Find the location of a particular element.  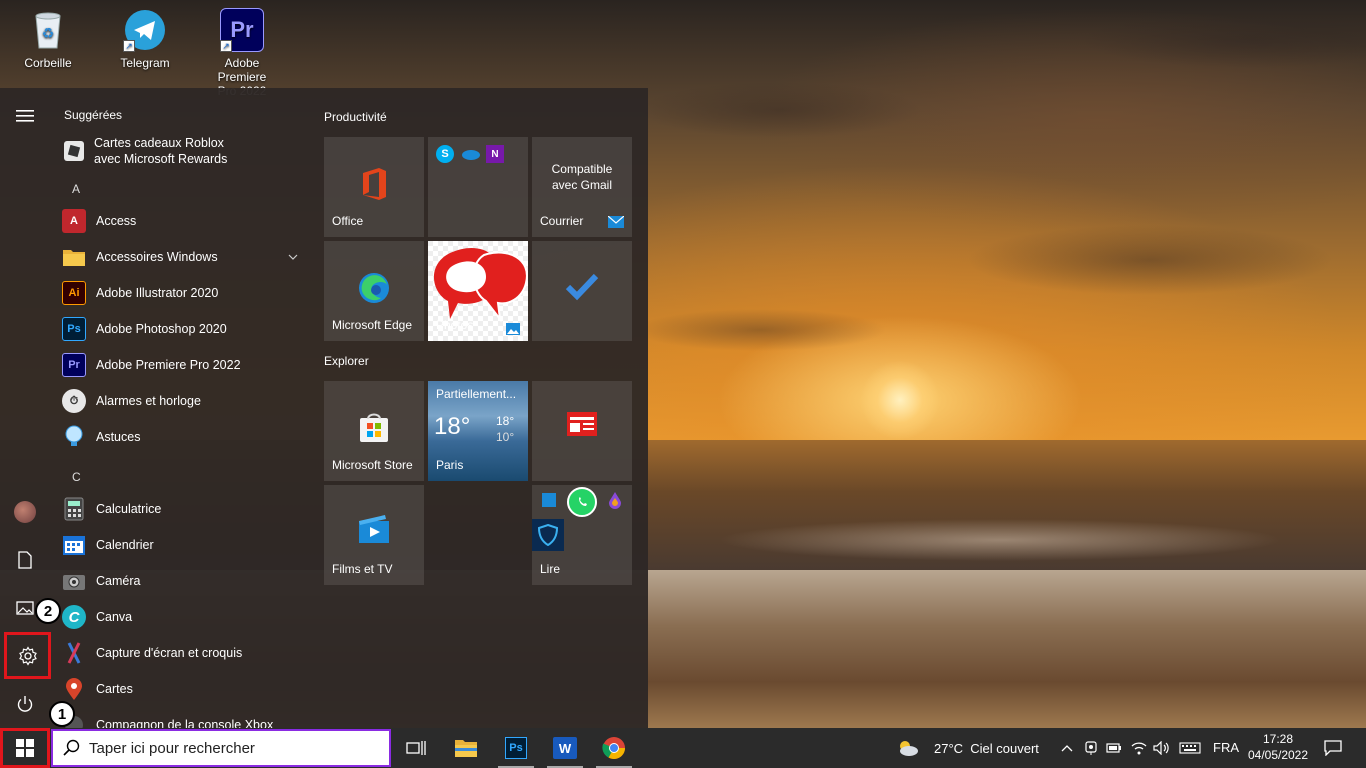

tile-news is located at coordinates (582, 431).